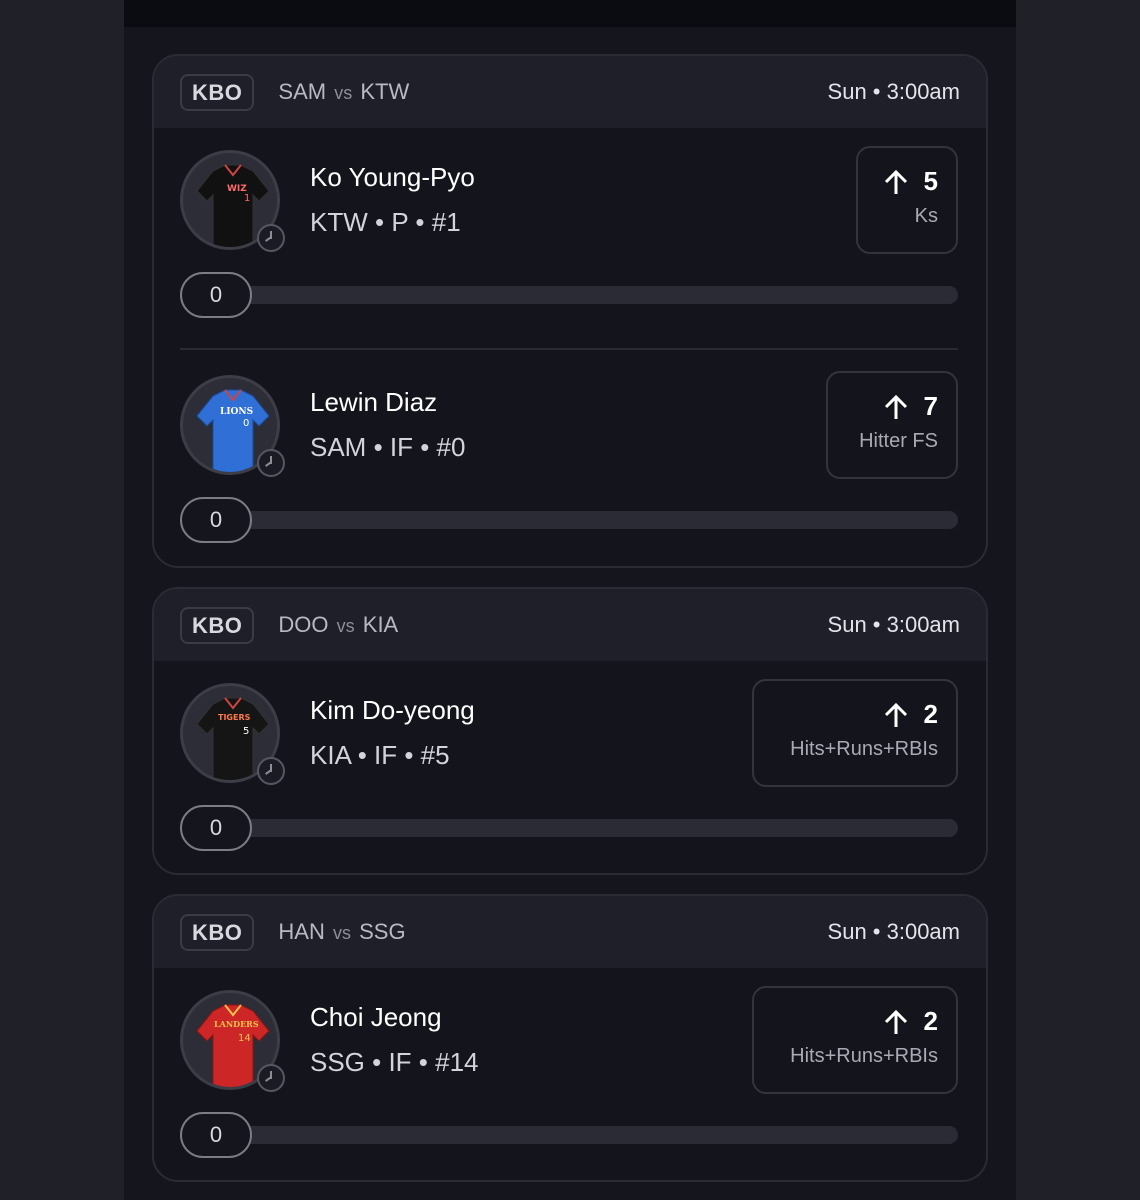  Describe the element at coordinates (570, 240) in the screenshot. I see `player-row: WIZ 1 Ko Young-Pyo KTW • P • #1 5 Ks 0` at that location.